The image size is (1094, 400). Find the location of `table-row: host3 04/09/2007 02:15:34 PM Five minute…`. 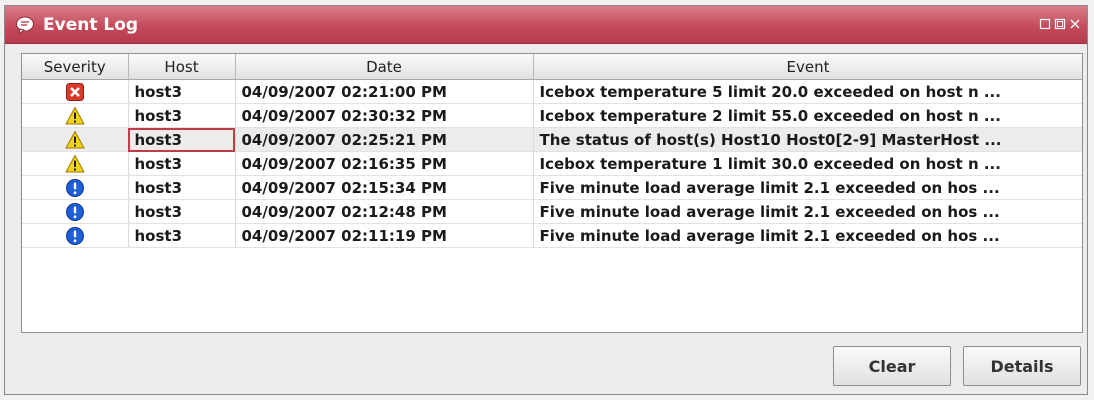

table-row: host3 04/09/2007 02:15:34 PM Five minute… is located at coordinates (552, 187).